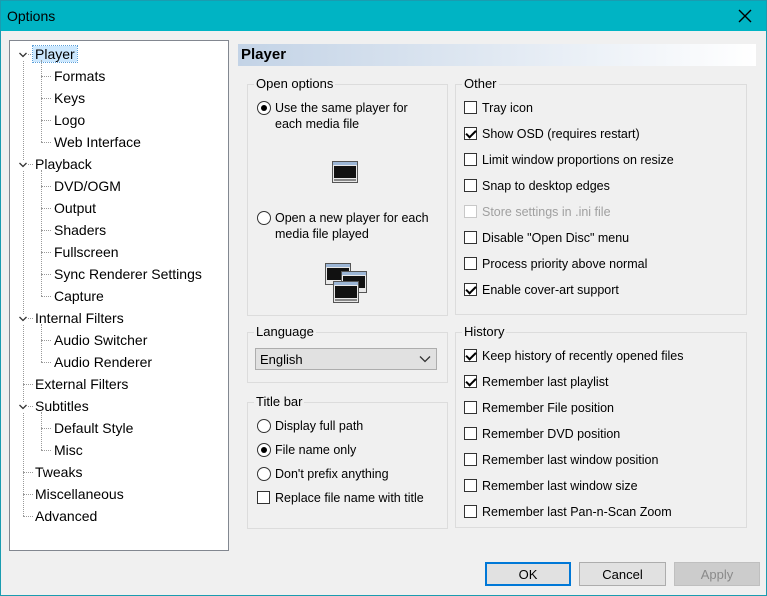 The height and width of the screenshot is (596, 767). I want to click on tree-item-label: Sync Renderer Settings, so click(128, 274).